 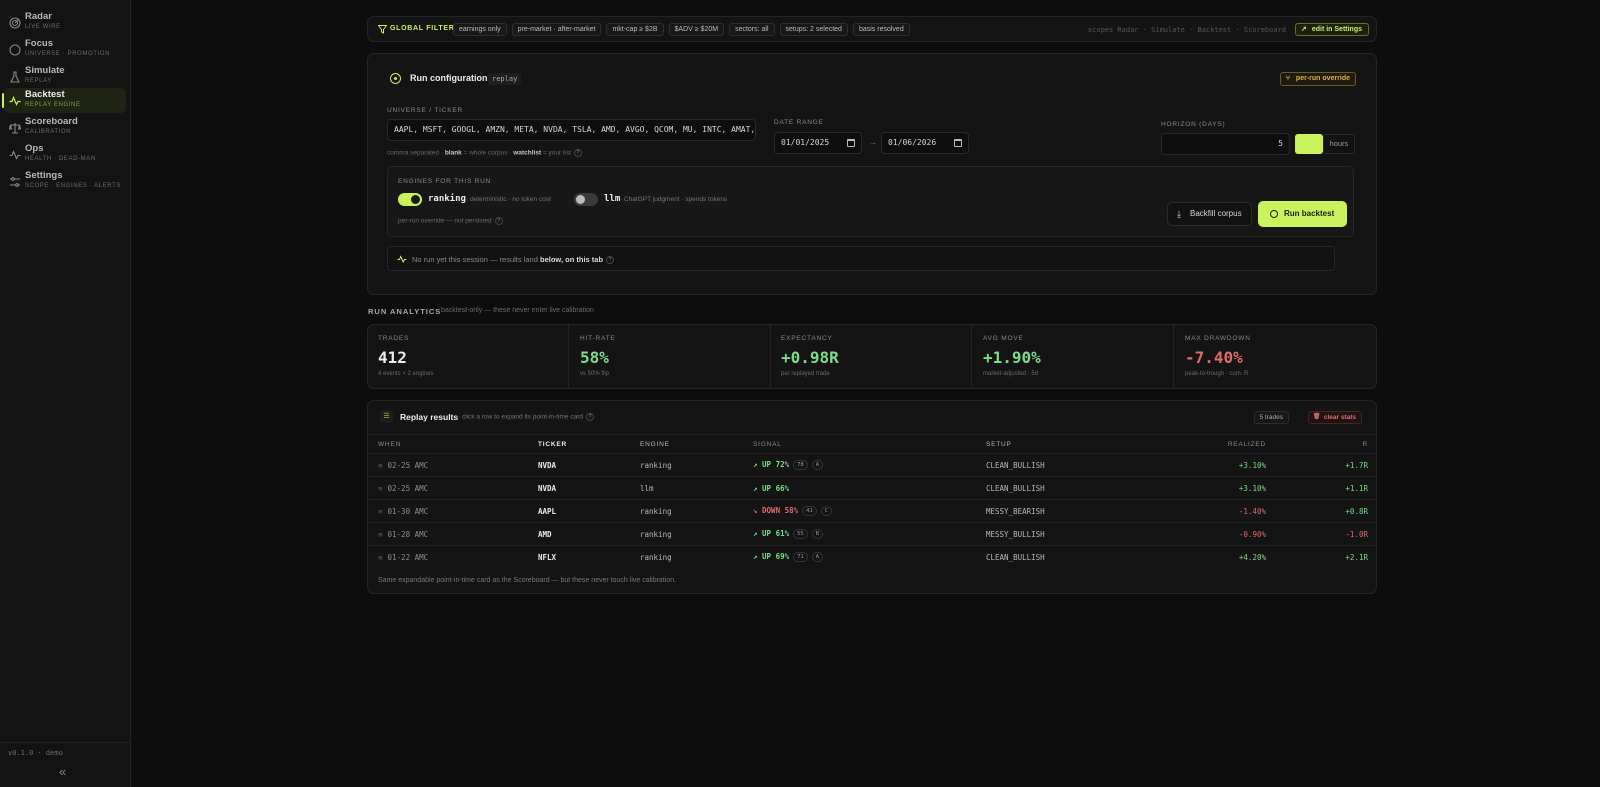 I want to click on date-from-input: 01/01/2025, so click(x=818, y=143).